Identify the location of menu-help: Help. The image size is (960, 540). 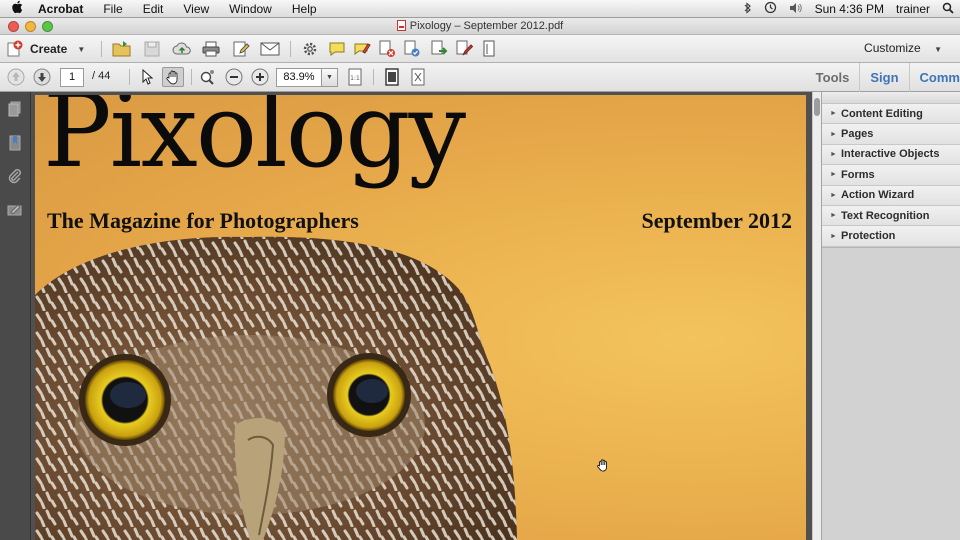
(304, 9).